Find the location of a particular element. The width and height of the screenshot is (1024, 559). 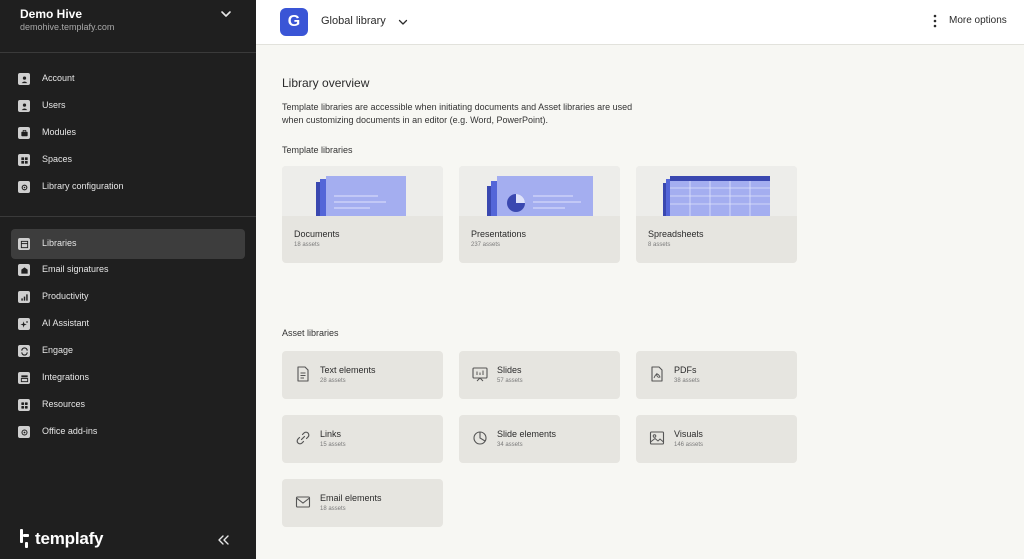

template-library-card-presentations: Presentations 237 assets is located at coordinates (539, 214).